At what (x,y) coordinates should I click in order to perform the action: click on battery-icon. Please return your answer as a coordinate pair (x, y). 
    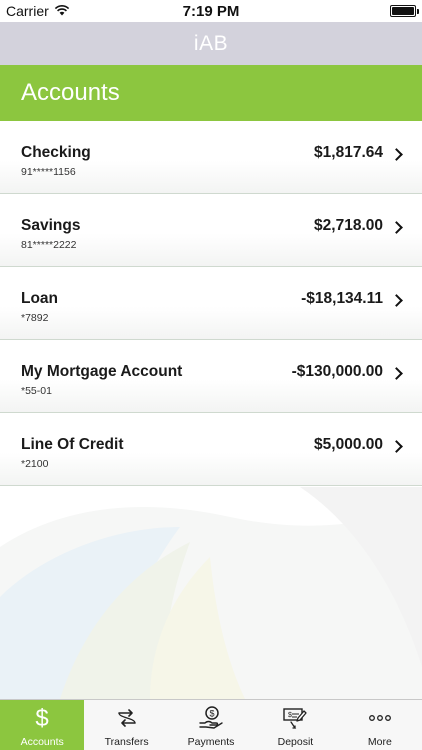
    Looking at the image, I should click on (404, 11).